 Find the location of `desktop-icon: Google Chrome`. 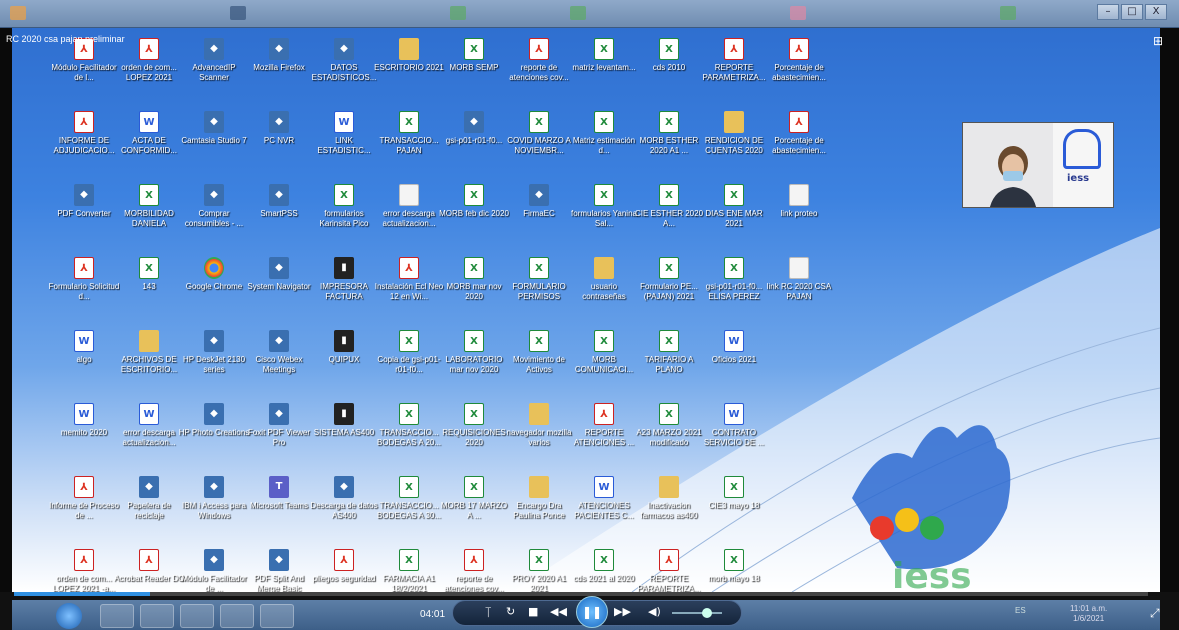

desktop-icon: Google Chrome is located at coordinates (214, 288).